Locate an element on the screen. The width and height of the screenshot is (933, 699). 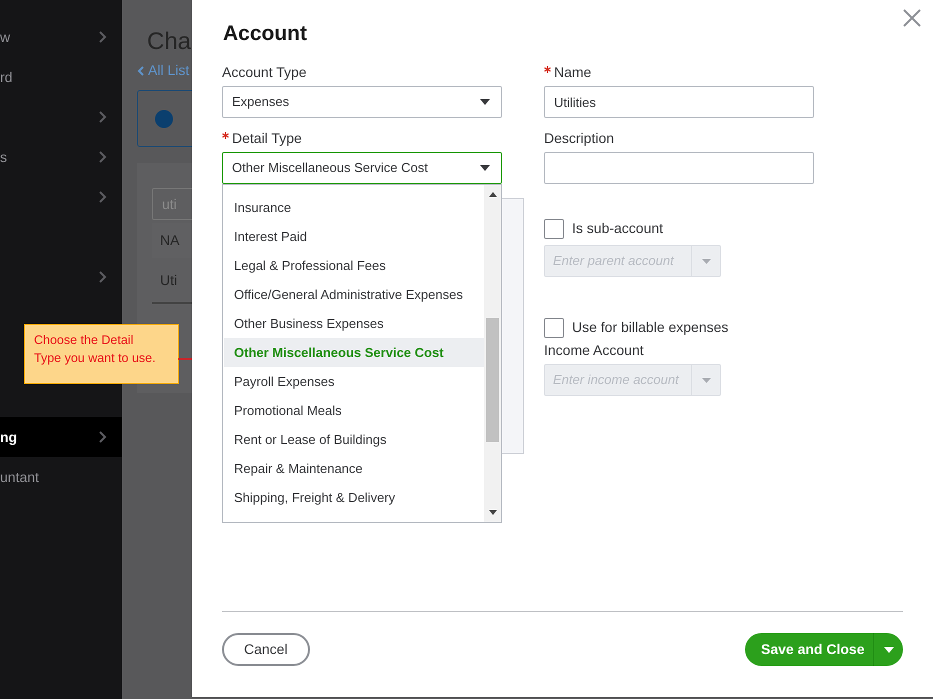
list-option: Other Miscellaneous Service Cost is located at coordinates (354, 352).